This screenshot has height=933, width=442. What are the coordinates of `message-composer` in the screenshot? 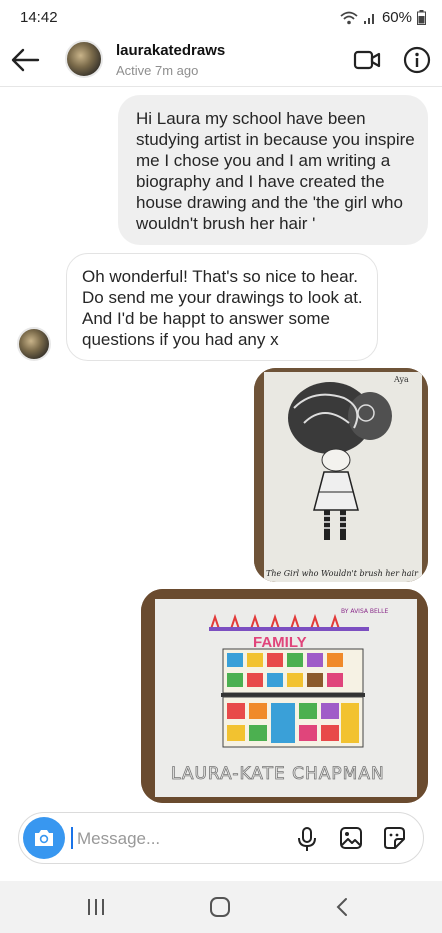 It's located at (221, 838).